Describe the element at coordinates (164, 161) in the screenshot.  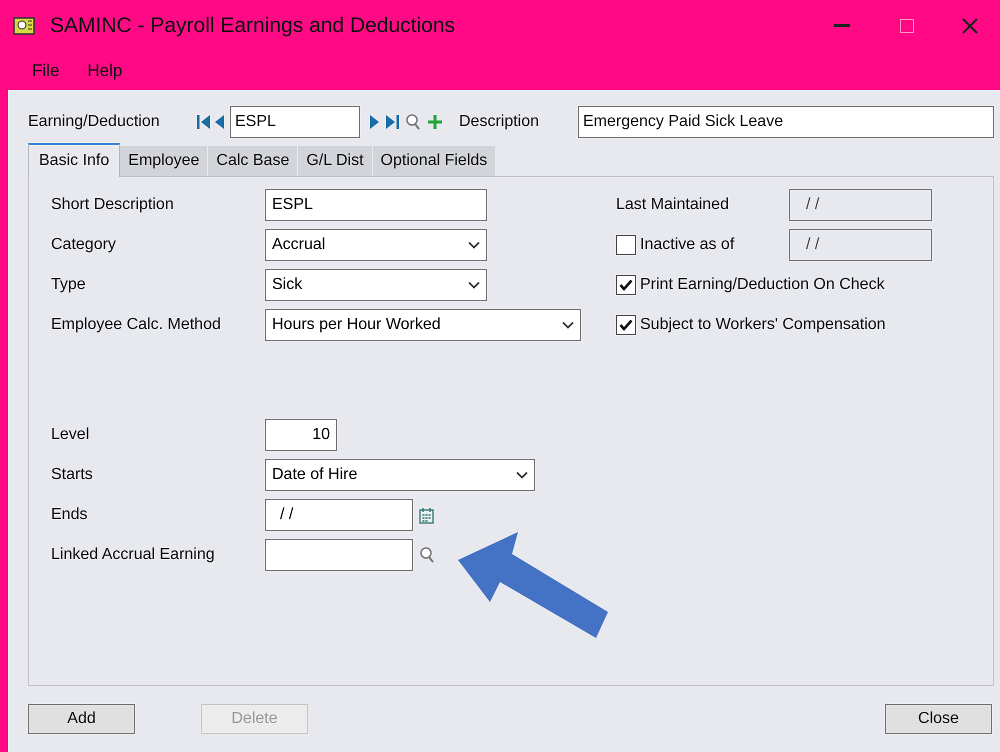
I see `tab: Employee` at that location.